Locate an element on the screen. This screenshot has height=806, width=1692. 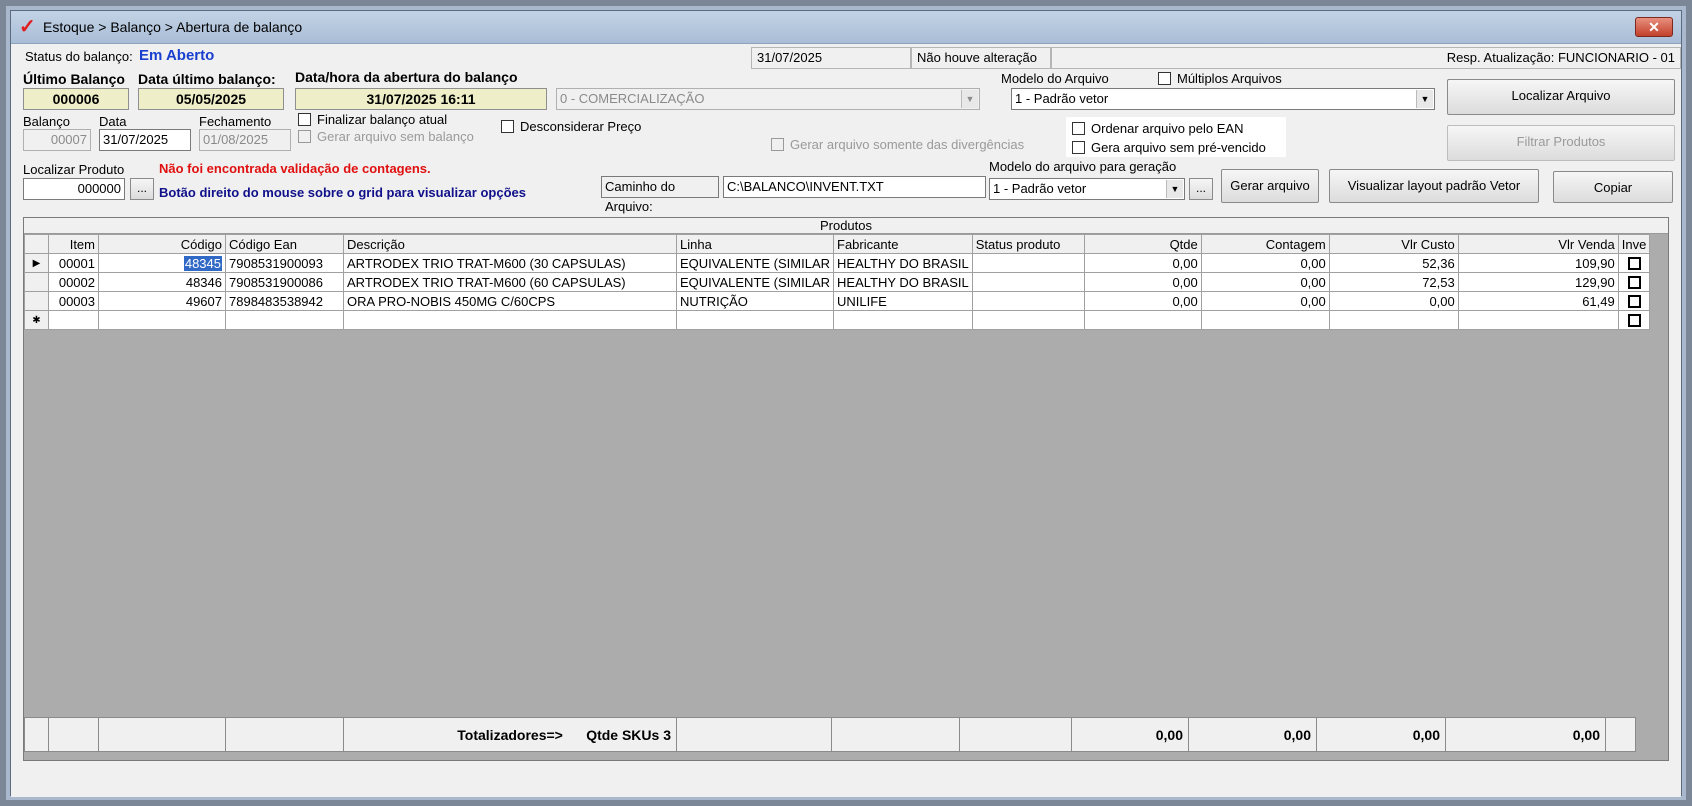
cell-qtde is located at coordinates (1142, 320).